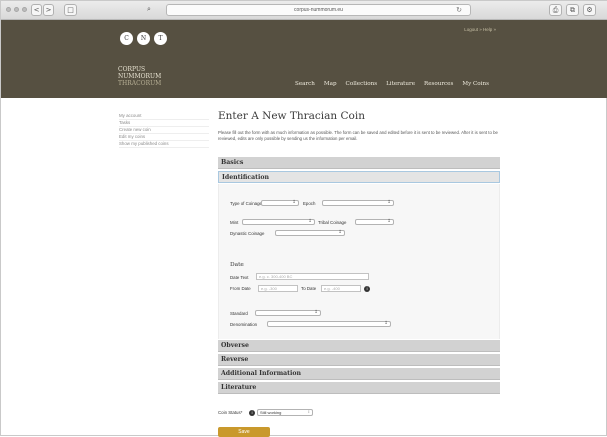  Describe the element at coordinates (330, 84) in the screenshot. I see `nav-map: Map` at that location.